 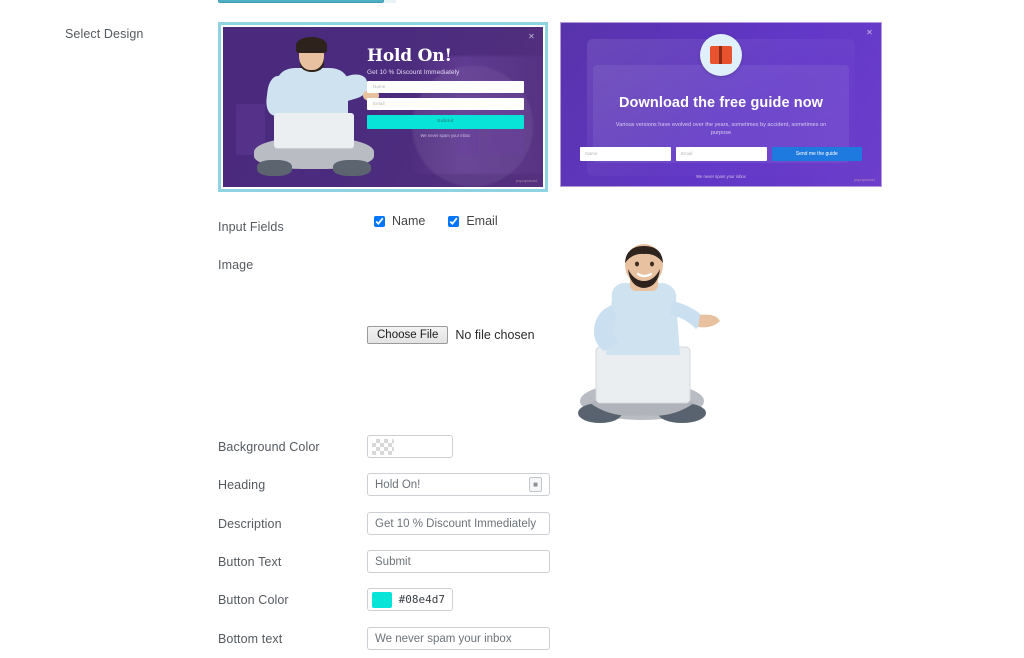 What do you see at coordinates (410, 446) in the screenshot?
I see `background-color-input` at bounding box center [410, 446].